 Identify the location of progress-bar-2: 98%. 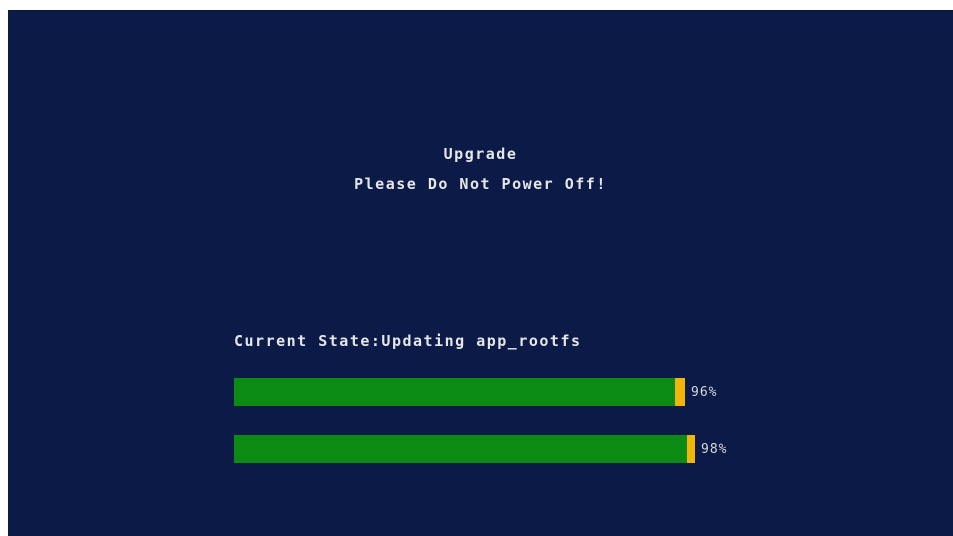
(480, 449).